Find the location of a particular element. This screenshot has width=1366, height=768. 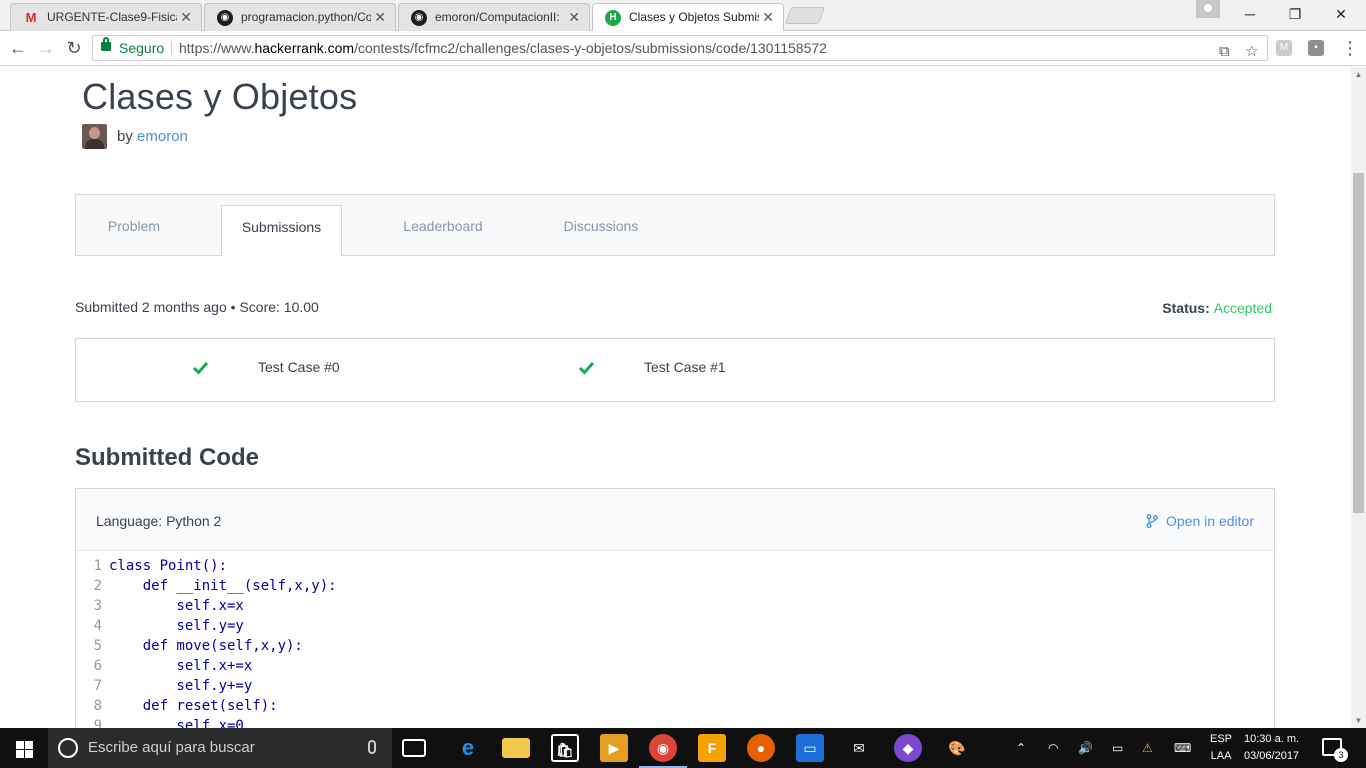

code-line: def reset(self): is located at coordinates (193, 706).